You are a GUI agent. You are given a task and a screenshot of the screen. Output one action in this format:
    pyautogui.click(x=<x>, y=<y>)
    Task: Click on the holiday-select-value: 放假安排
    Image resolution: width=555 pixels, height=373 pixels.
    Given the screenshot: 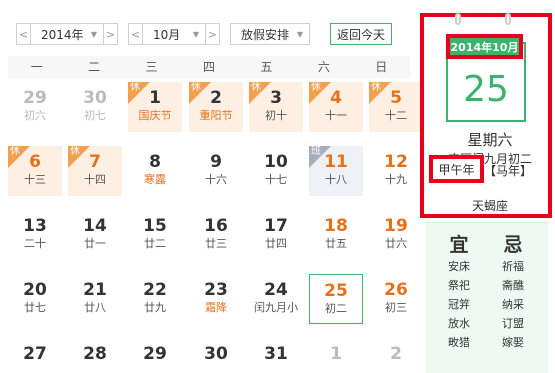 What is the action you would take?
    pyautogui.click(x=265, y=34)
    